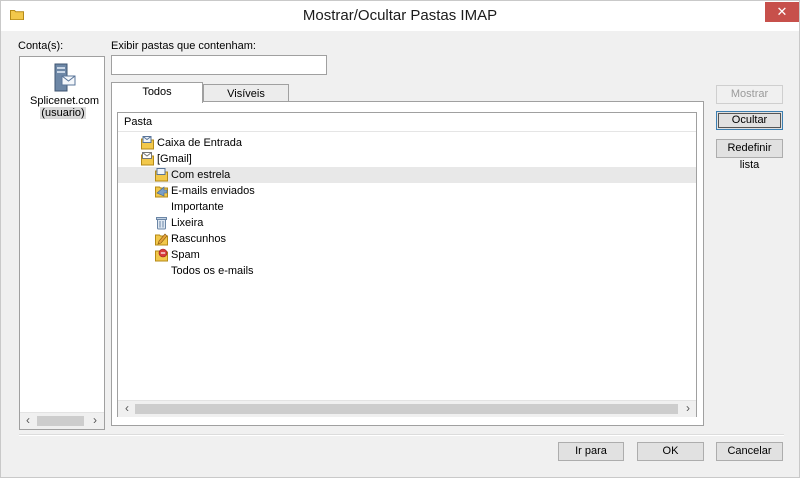  What do you see at coordinates (187, 223) in the screenshot?
I see `tree-row-label: Lixeira` at bounding box center [187, 223].